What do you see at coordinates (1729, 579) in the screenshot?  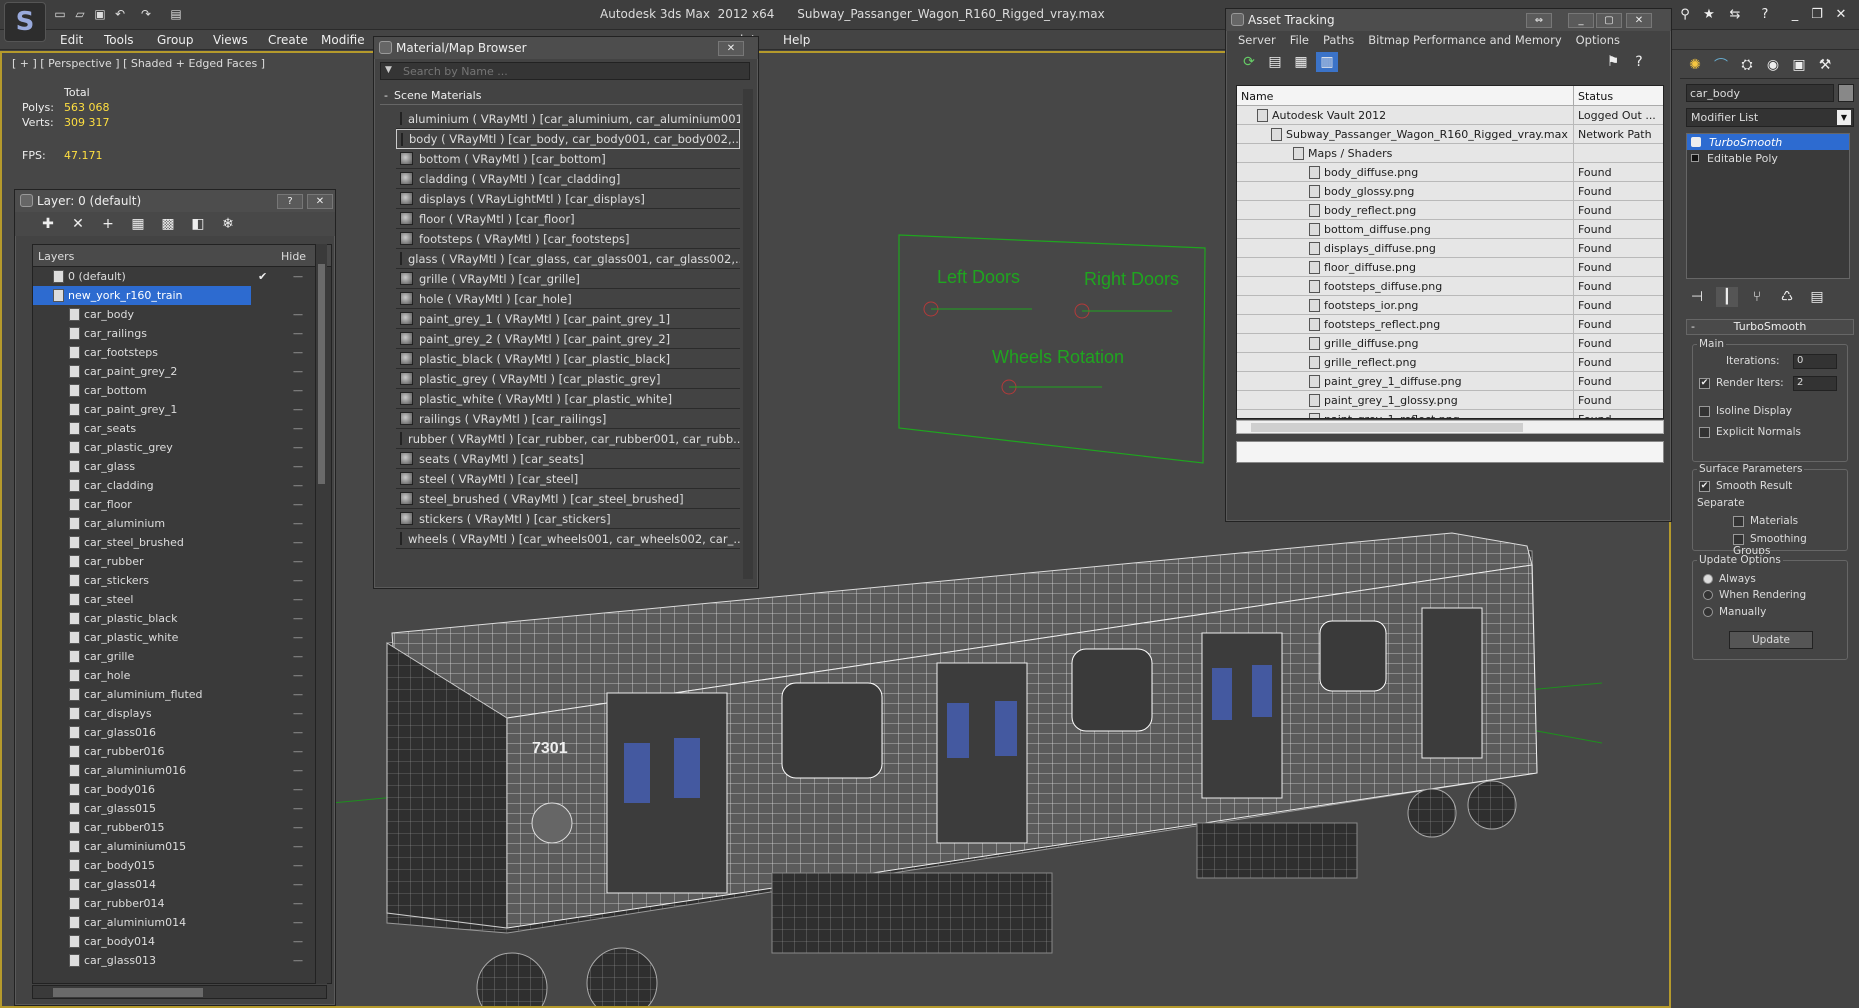 I see `always-row: Always` at bounding box center [1729, 579].